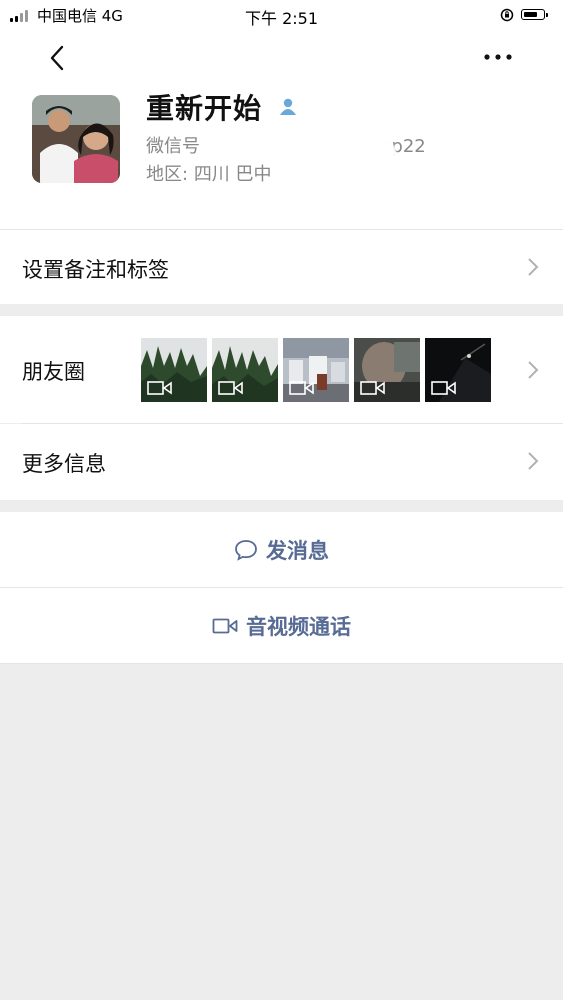 Image resolution: width=563 pixels, height=1000 pixels. Describe the element at coordinates (232, 174) in the screenshot. I see `region-value: 四川 巴中` at that location.